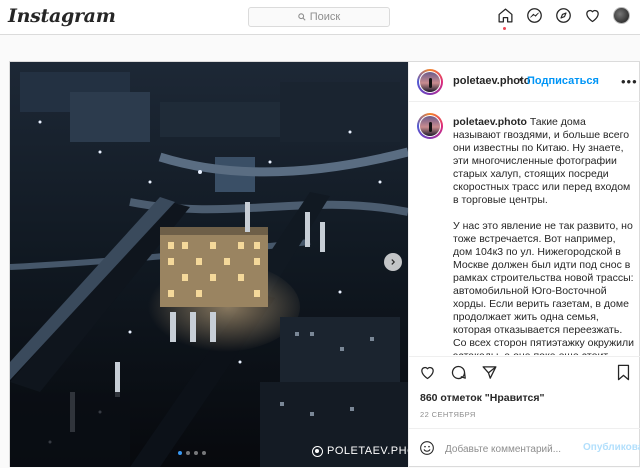 The width and height of the screenshot is (640, 468). Describe the element at coordinates (490, 122) in the screenshot. I see `caption-username: poletaev.photo` at that location.